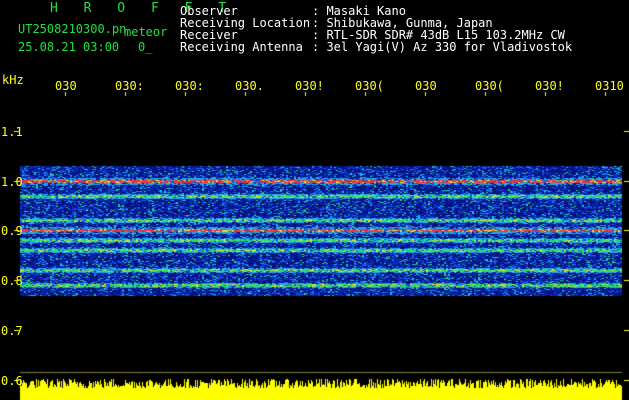  Describe the element at coordinates (12, 132) in the screenshot. I see `y-tick-label: 1.1` at that location.